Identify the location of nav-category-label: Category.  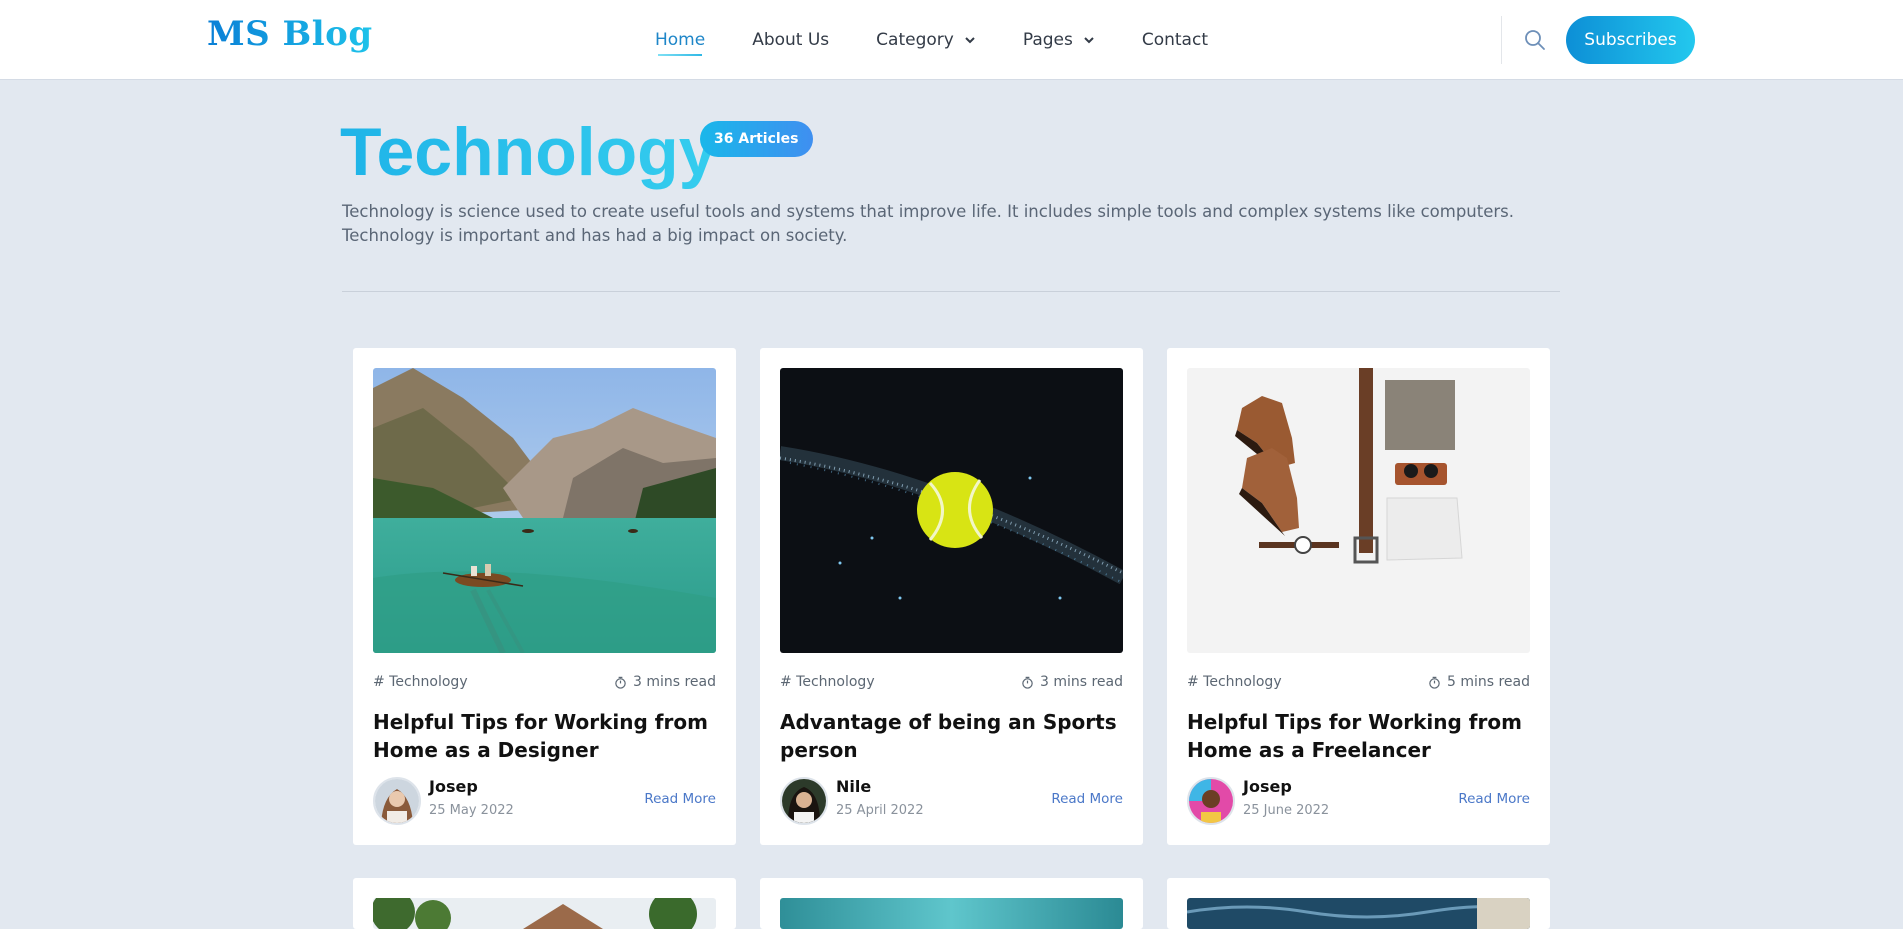
(915, 40).